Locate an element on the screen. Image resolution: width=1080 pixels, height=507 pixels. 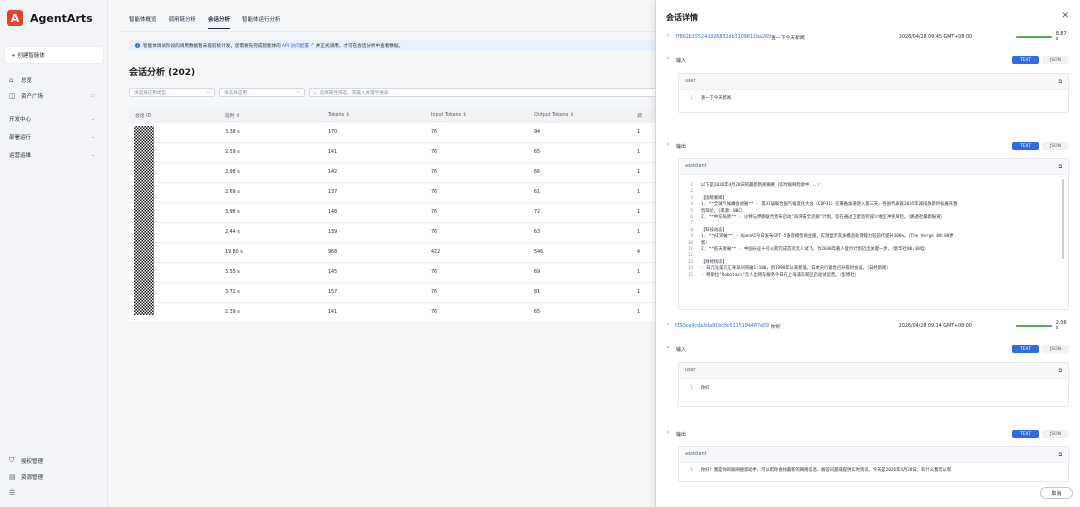
tab-trace-analysis: 调用链分析 is located at coordinates (183, 22).